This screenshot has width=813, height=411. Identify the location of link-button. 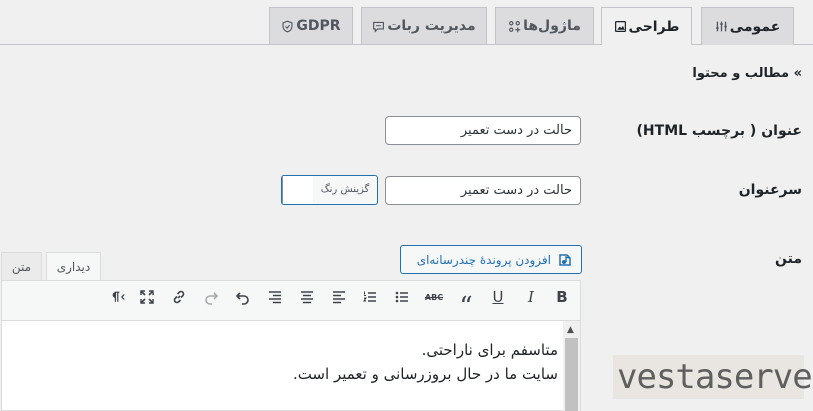
(179, 297).